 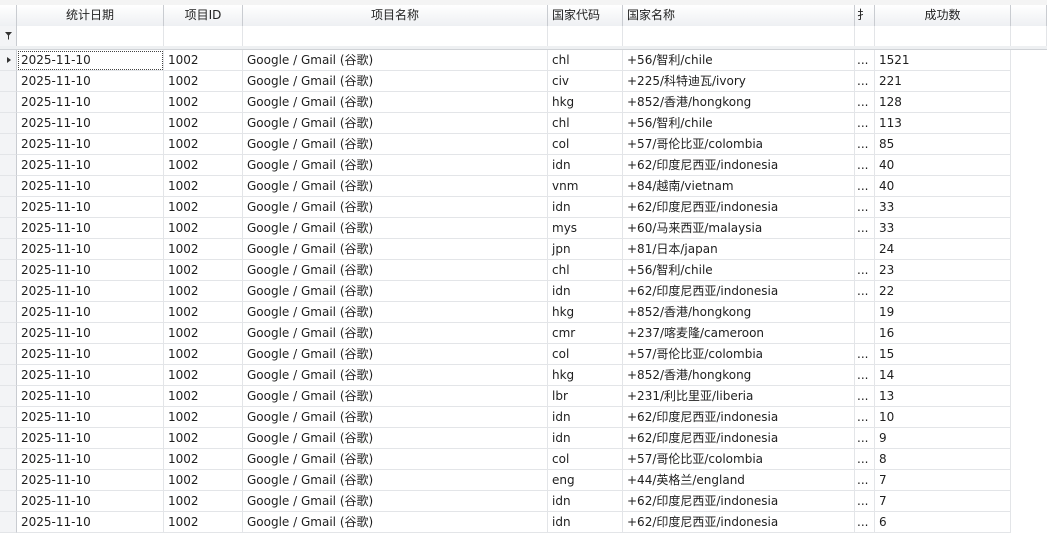 What do you see at coordinates (585, 333) in the screenshot?
I see `cell-country-code: cmr` at bounding box center [585, 333].